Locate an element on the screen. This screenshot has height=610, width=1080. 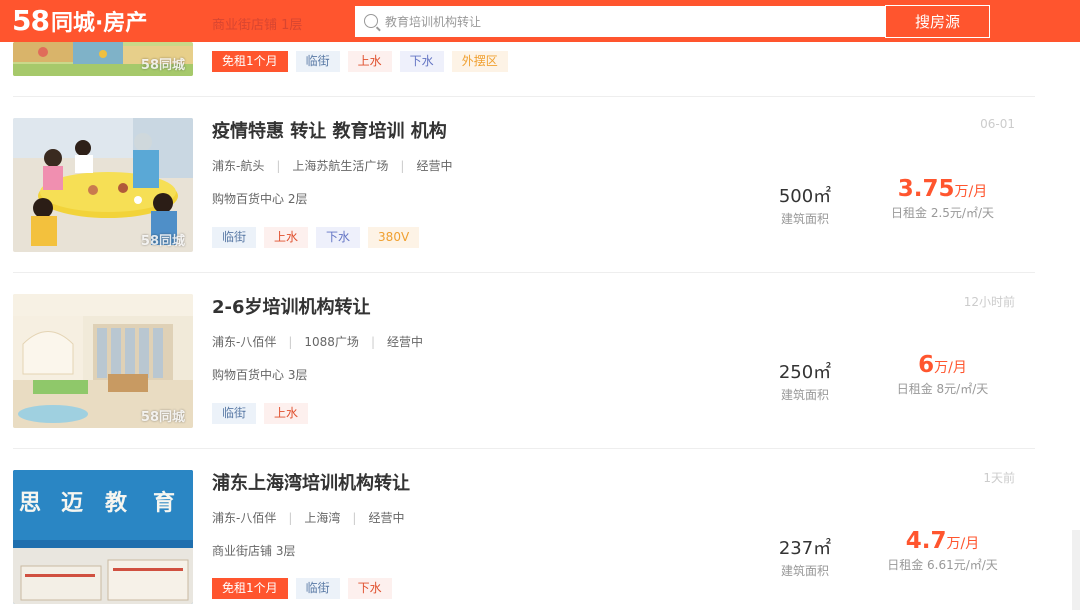
listing-title: 2-6岁培训机构转让 is located at coordinates (291, 306).